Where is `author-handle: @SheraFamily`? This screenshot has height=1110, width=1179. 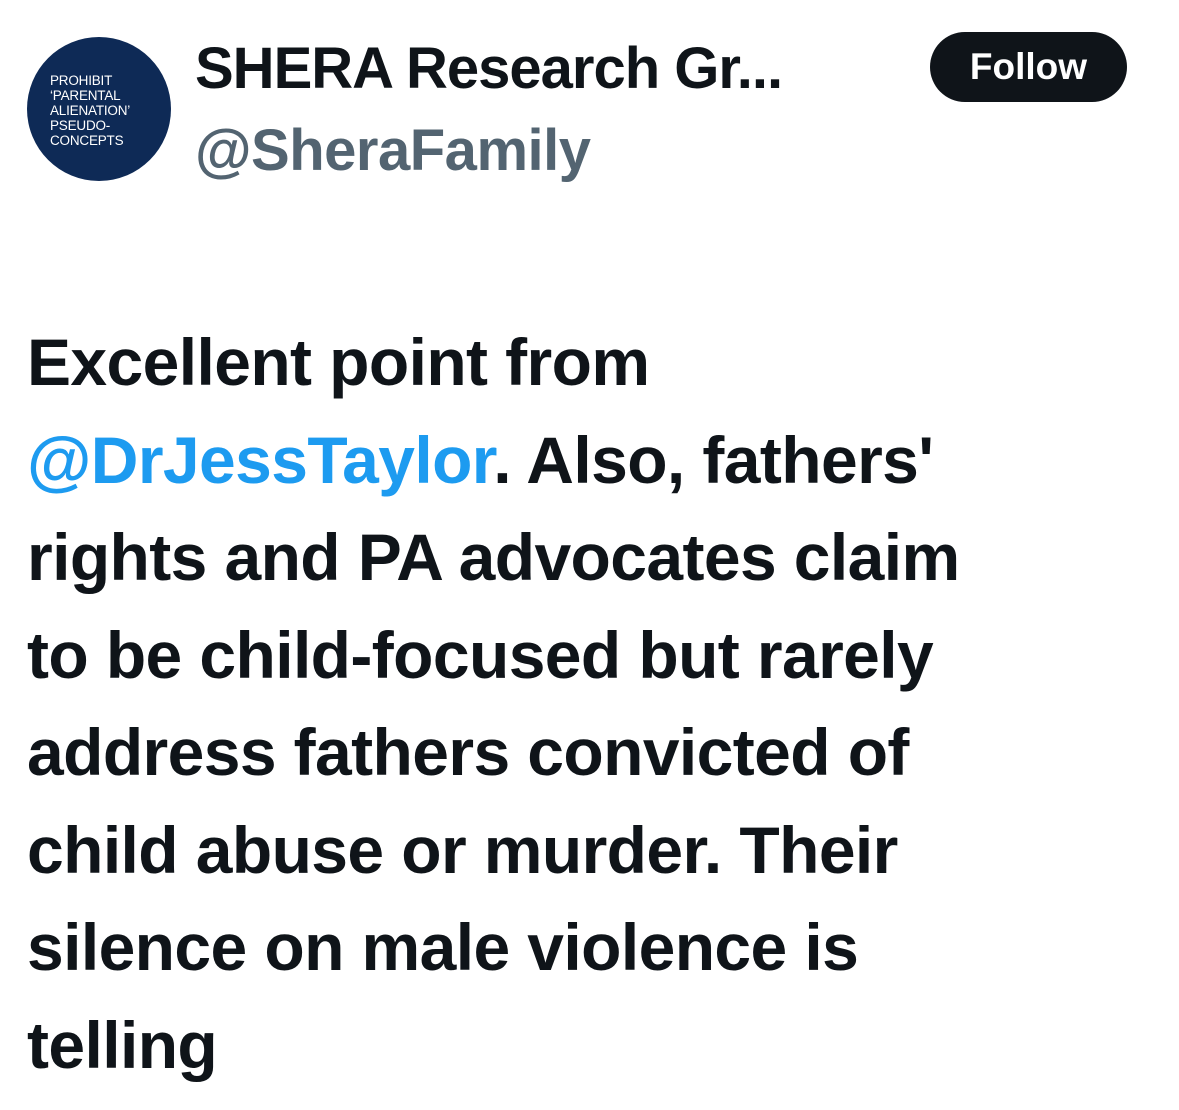
author-handle: @SheraFamily is located at coordinates (393, 151).